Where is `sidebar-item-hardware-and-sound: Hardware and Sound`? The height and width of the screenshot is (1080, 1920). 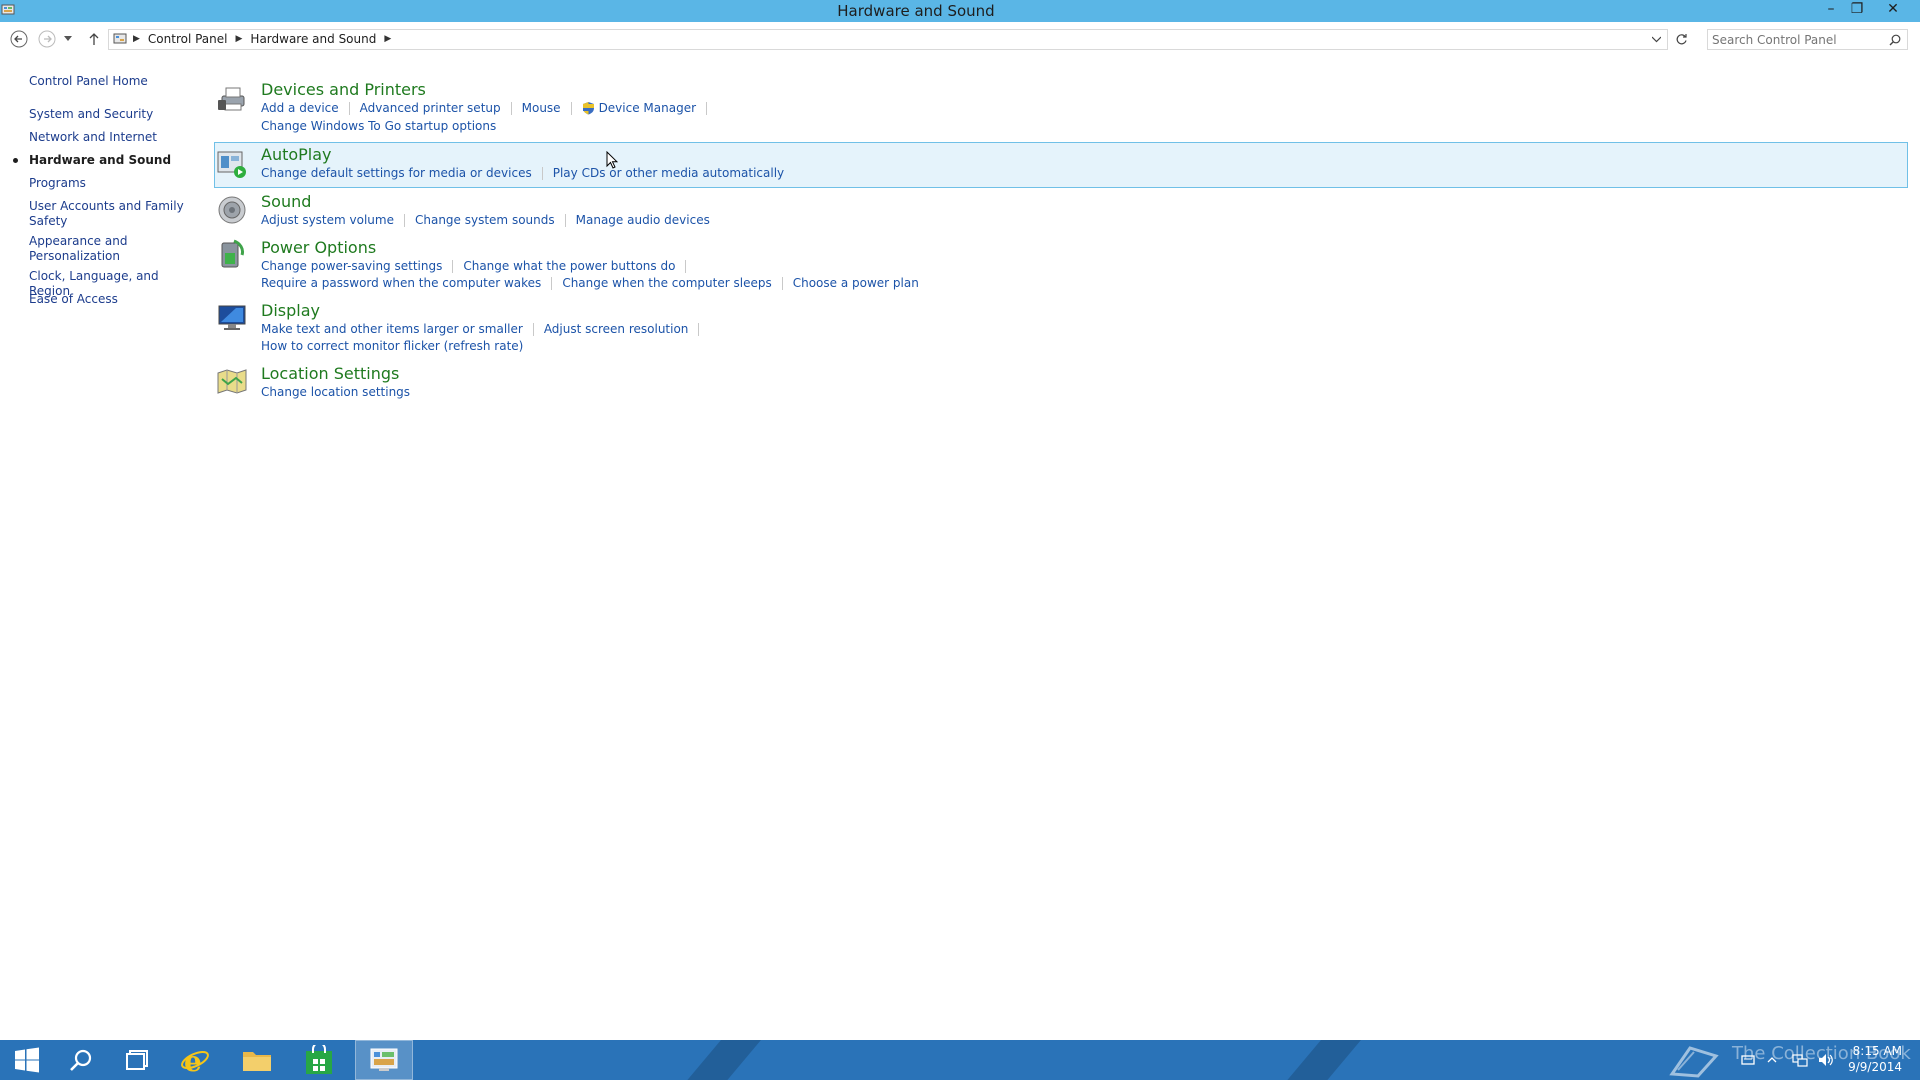
sidebar-item-hardware-and-sound: Hardware and Sound is located at coordinates (101, 160).